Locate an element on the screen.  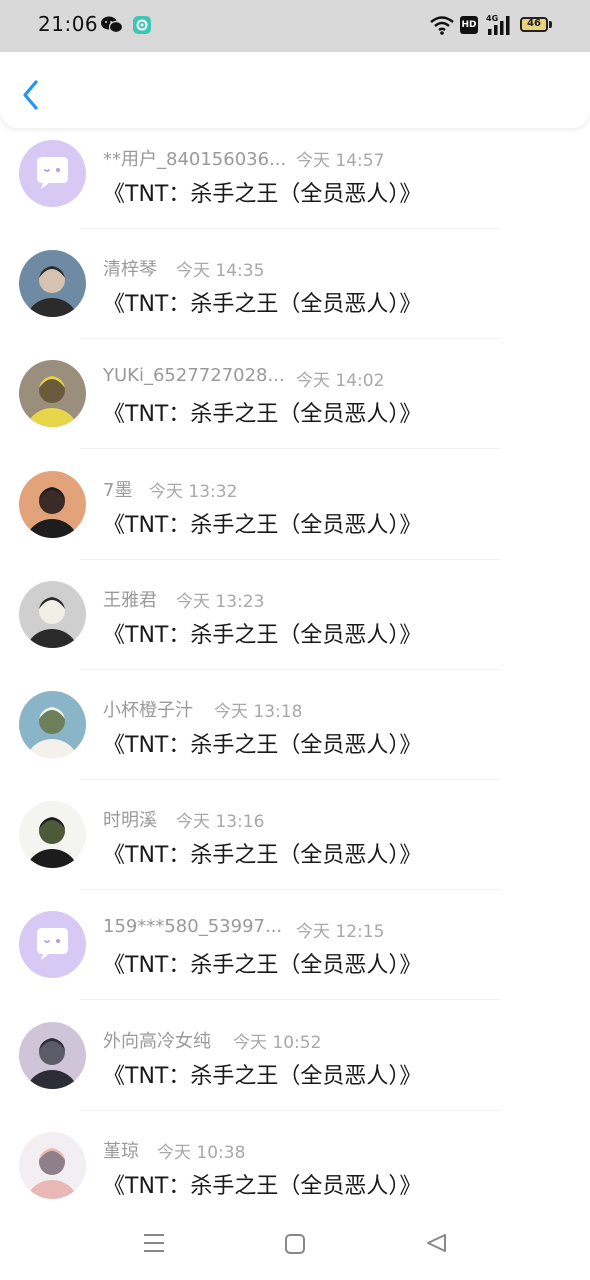
comment-timestamp: 今天 10:38 is located at coordinates (201, 1152).